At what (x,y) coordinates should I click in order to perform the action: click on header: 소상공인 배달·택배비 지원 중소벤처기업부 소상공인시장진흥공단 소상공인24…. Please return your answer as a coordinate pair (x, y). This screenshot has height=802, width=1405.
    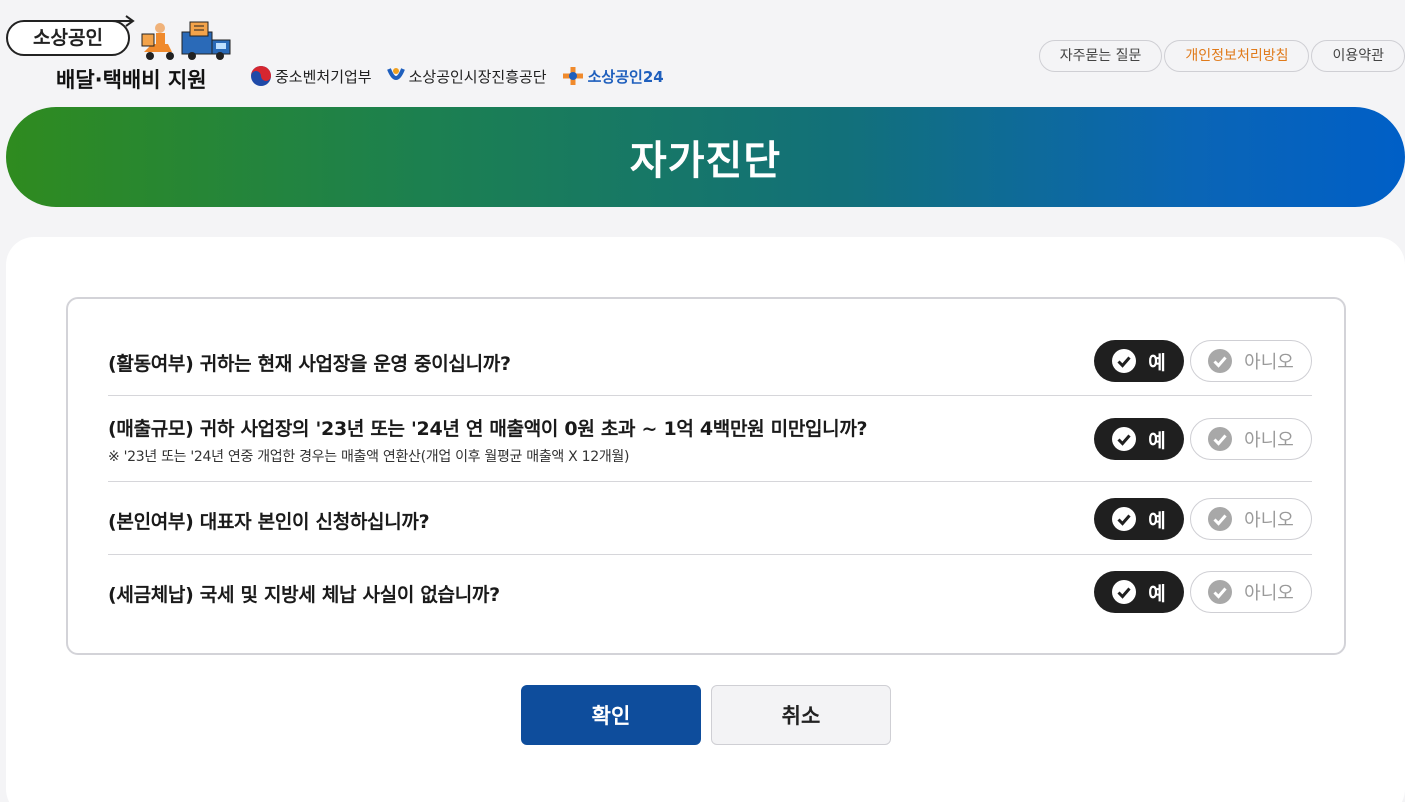
    Looking at the image, I should click on (702, 50).